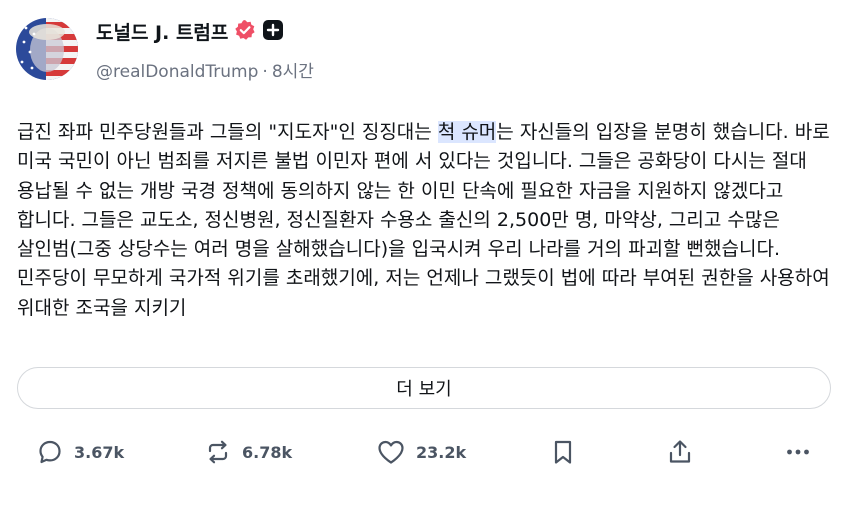  I want to click on repost-button: 6.78k, so click(248, 452).